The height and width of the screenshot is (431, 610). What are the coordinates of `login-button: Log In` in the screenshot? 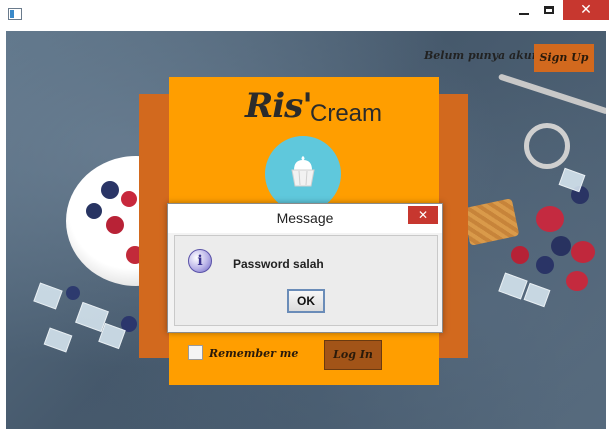 It's located at (353, 355).